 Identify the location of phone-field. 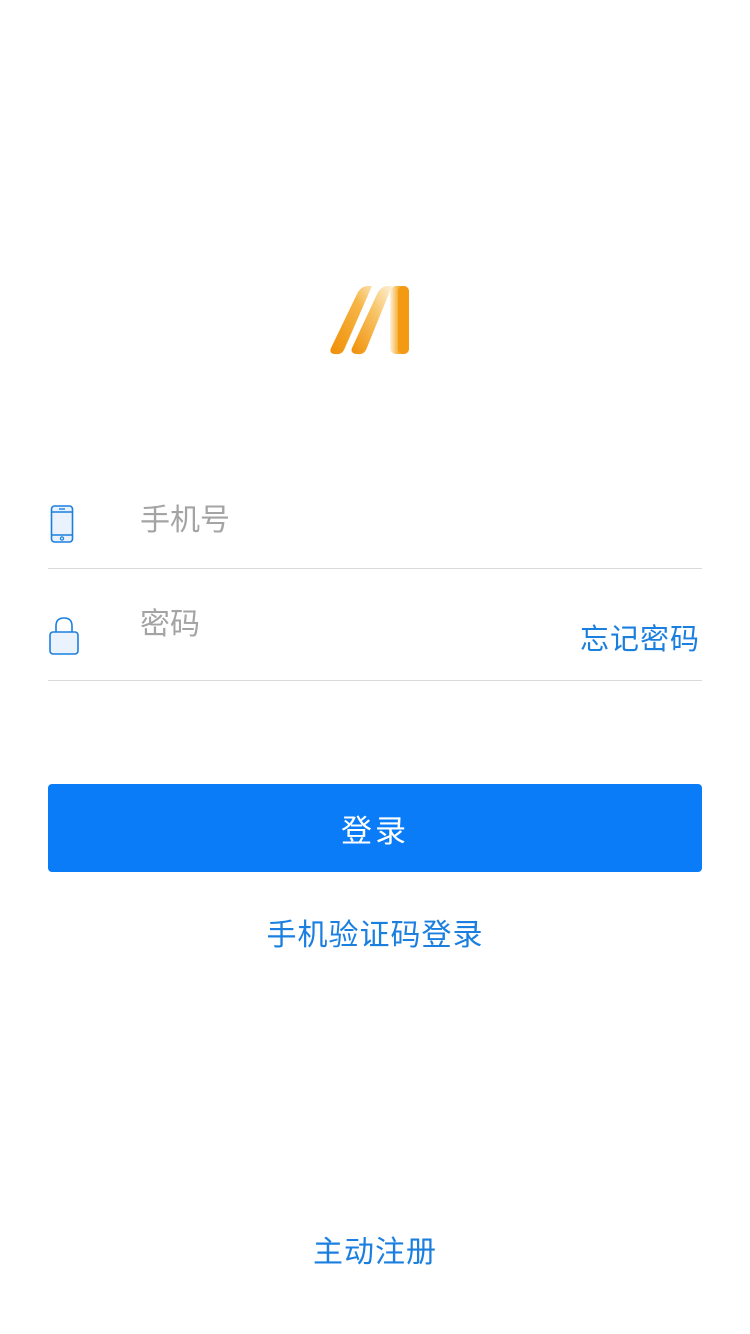
(375, 516).